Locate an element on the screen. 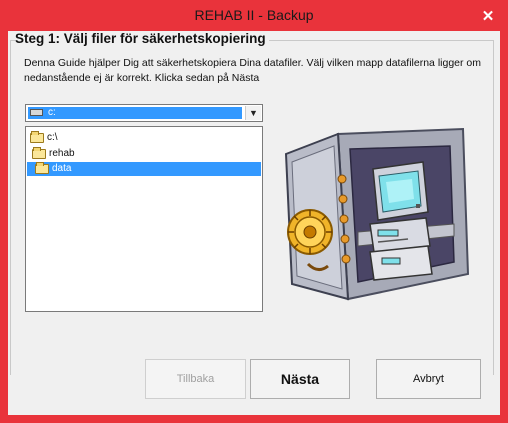  cancel-button: Avbryt is located at coordinates (428, 379).